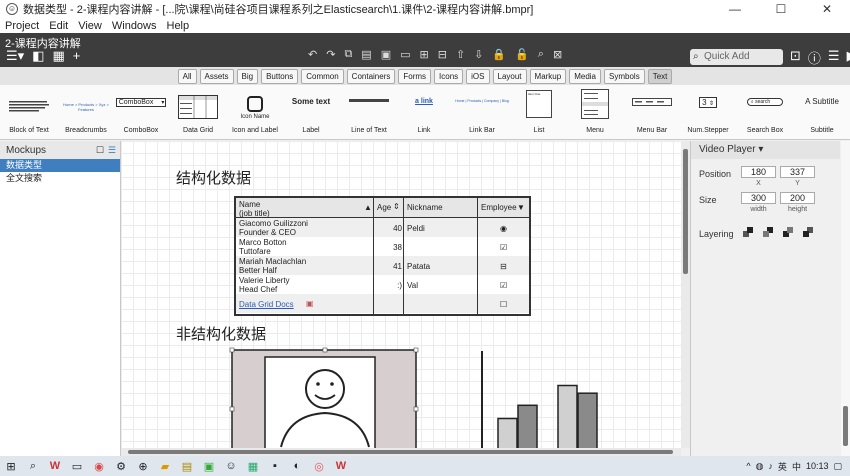 The height and width of the screenshot is (476, 850). I want to click on gallery-combobox: ComboBox ▾ ComboBox, so click(141, 112).